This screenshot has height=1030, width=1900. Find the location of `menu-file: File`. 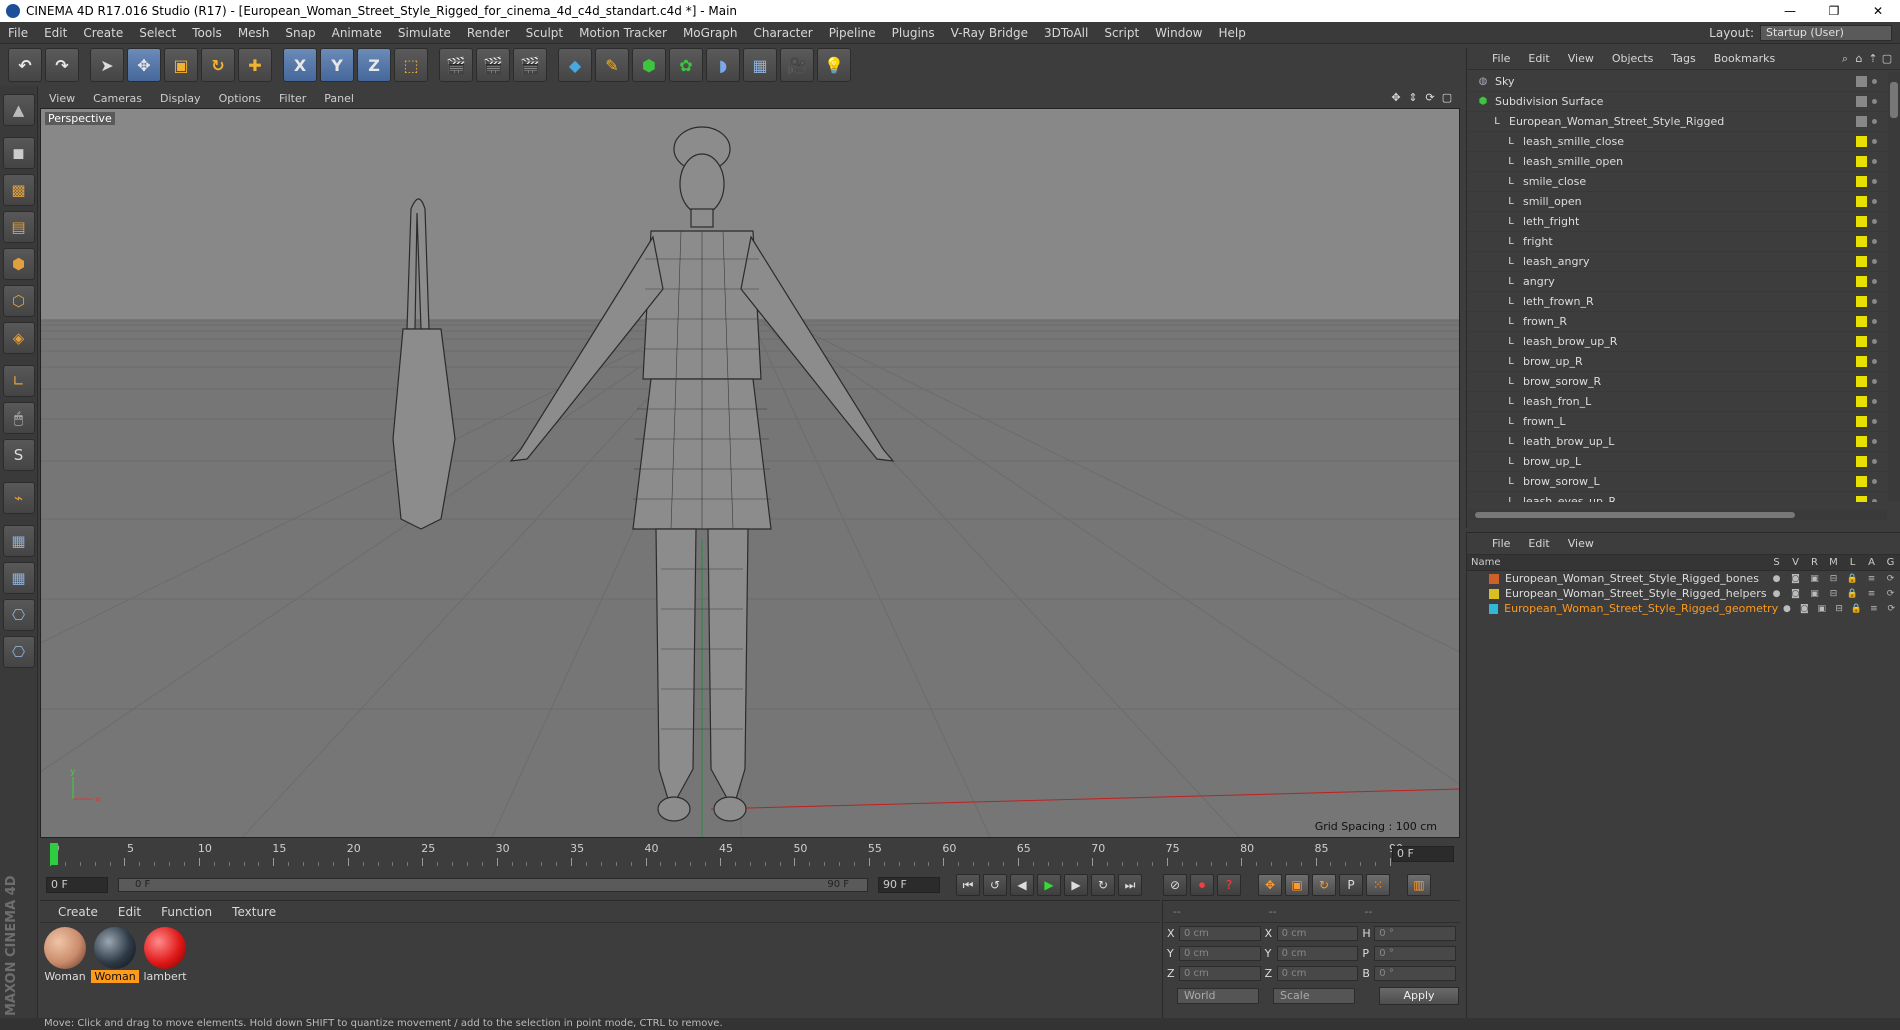

menu-file: File is located at coordinates (18, 33).